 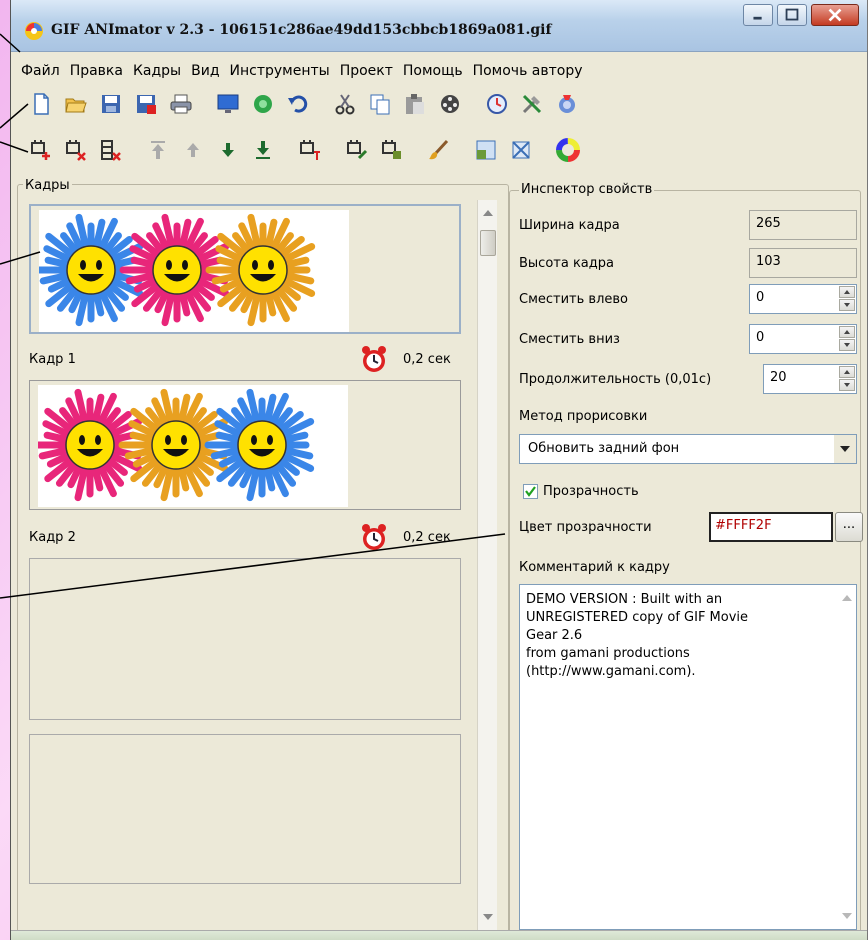 What do you see at coordinates (146, 104) in the screenshot?
I see `save-as-icon` at bounding box center [146, 104].